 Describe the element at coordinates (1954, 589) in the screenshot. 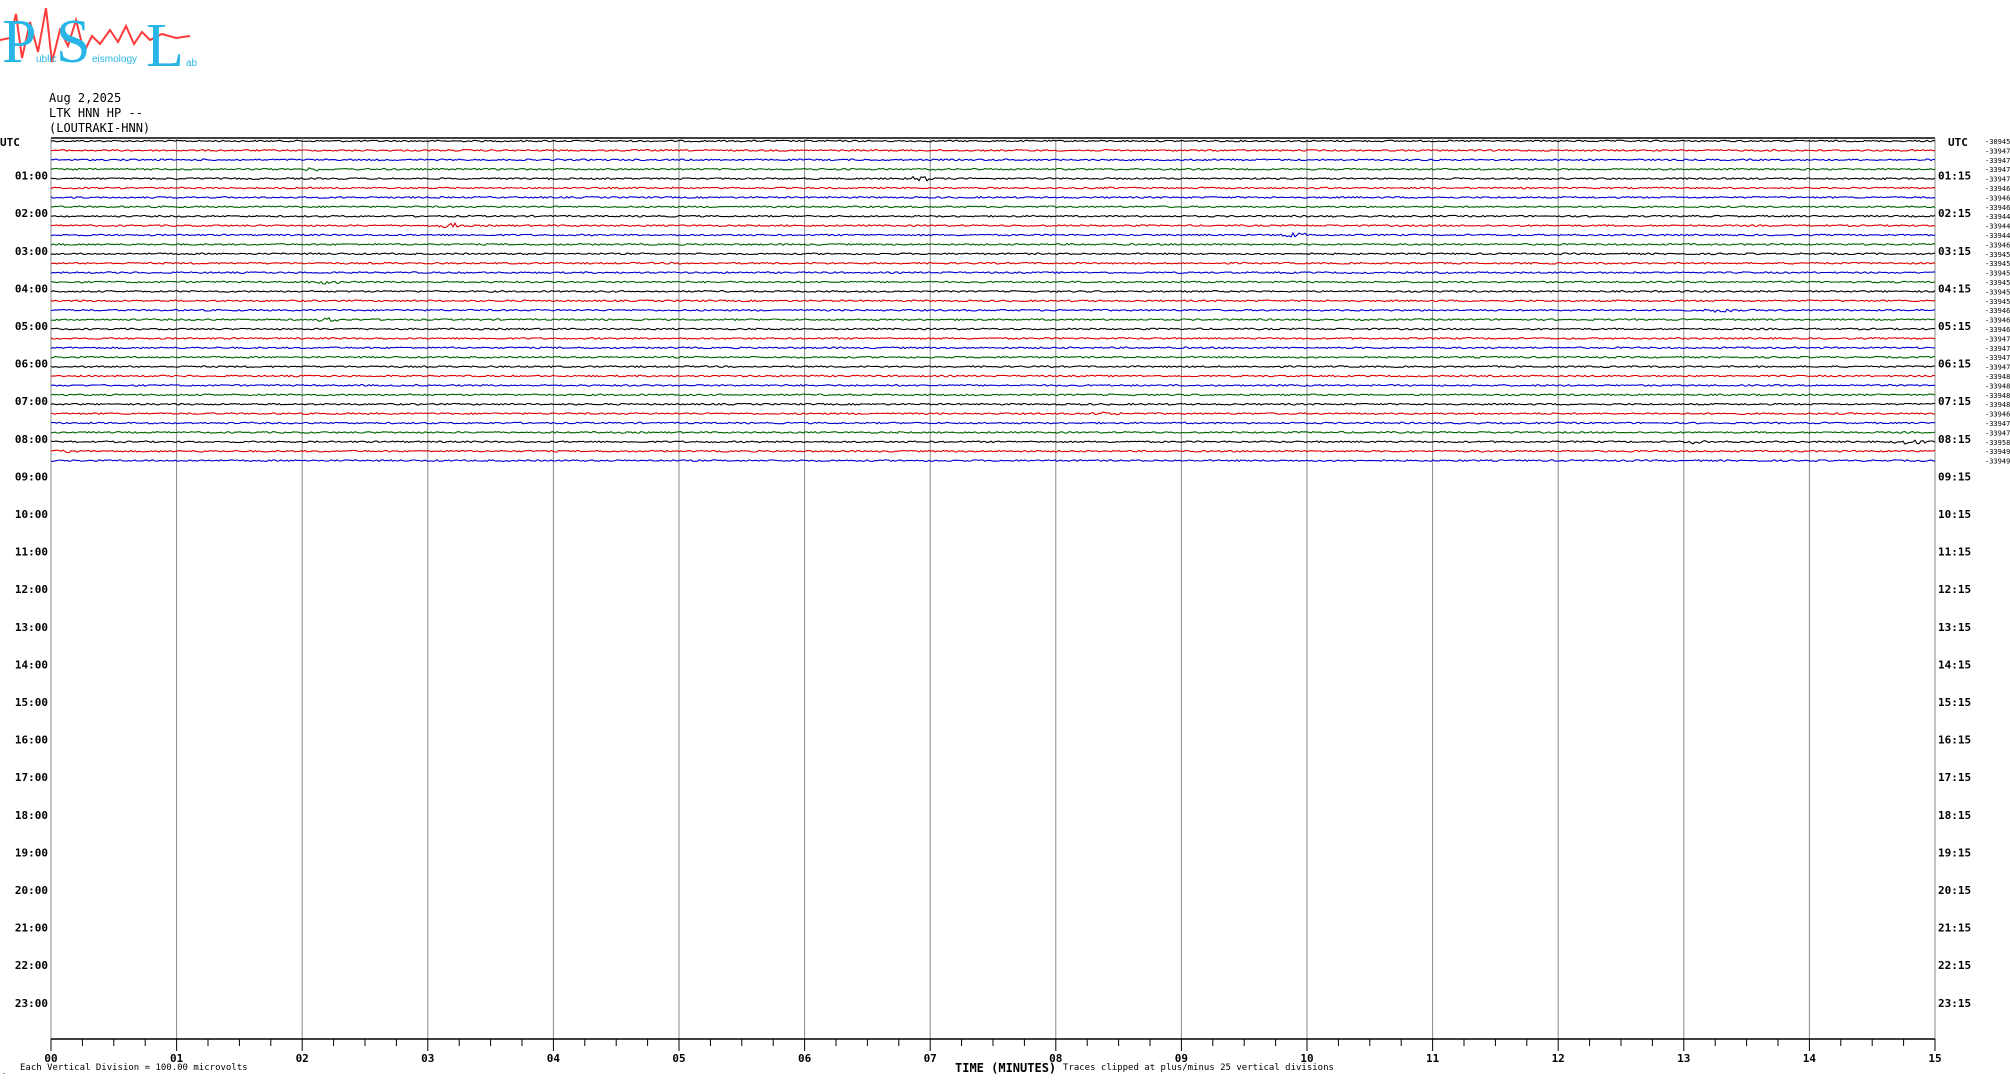

I see `right-hour-label: 12:15` at that location.